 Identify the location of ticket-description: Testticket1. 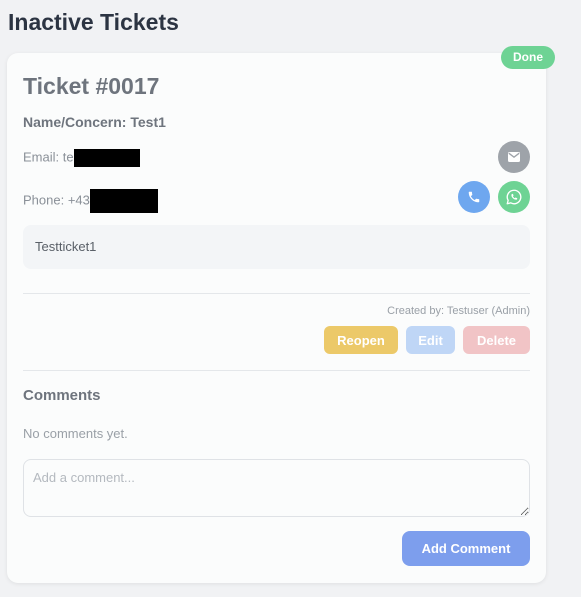
(276, 247).